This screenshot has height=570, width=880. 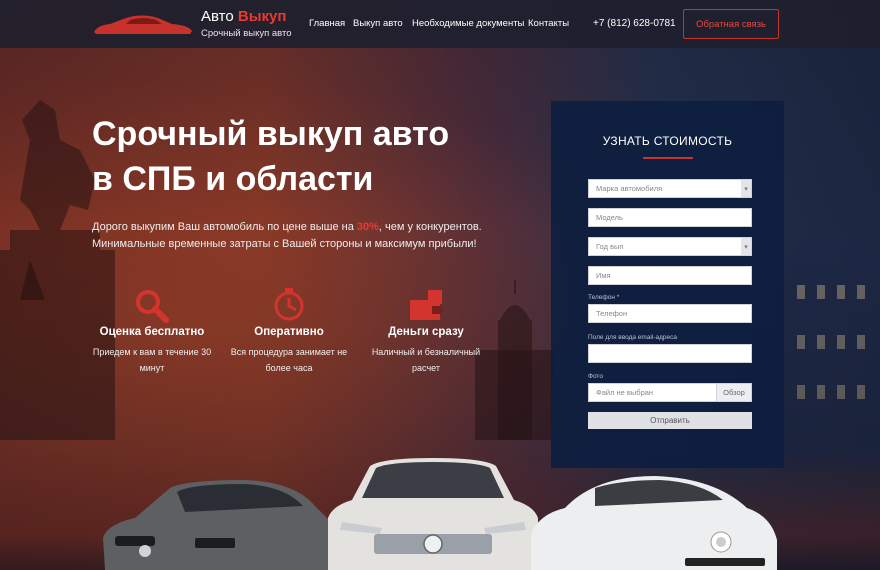 What do you see at coordinates (548, 23) in the screenshot?
I see `nav-contacts: Контакты` at bounding box center [548, 23].